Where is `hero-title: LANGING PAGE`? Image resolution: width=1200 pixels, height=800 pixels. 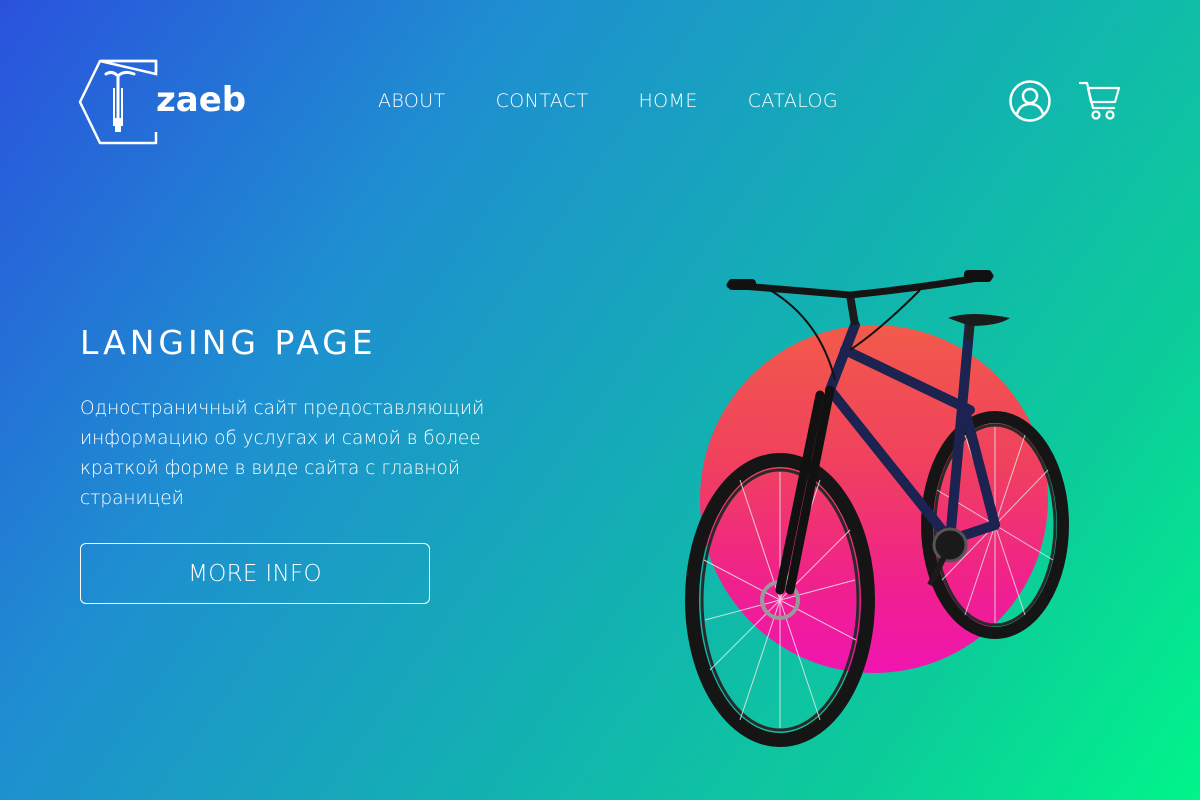 hero-title: LANGING PAGE is located at coordinates (228, 342).